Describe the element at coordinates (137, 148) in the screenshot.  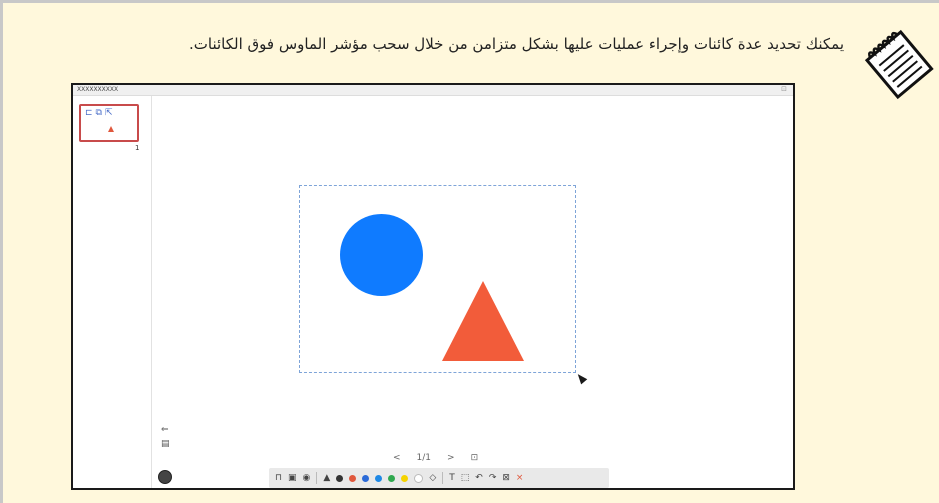
I see `thumbnail-page-number: 1` at that location.